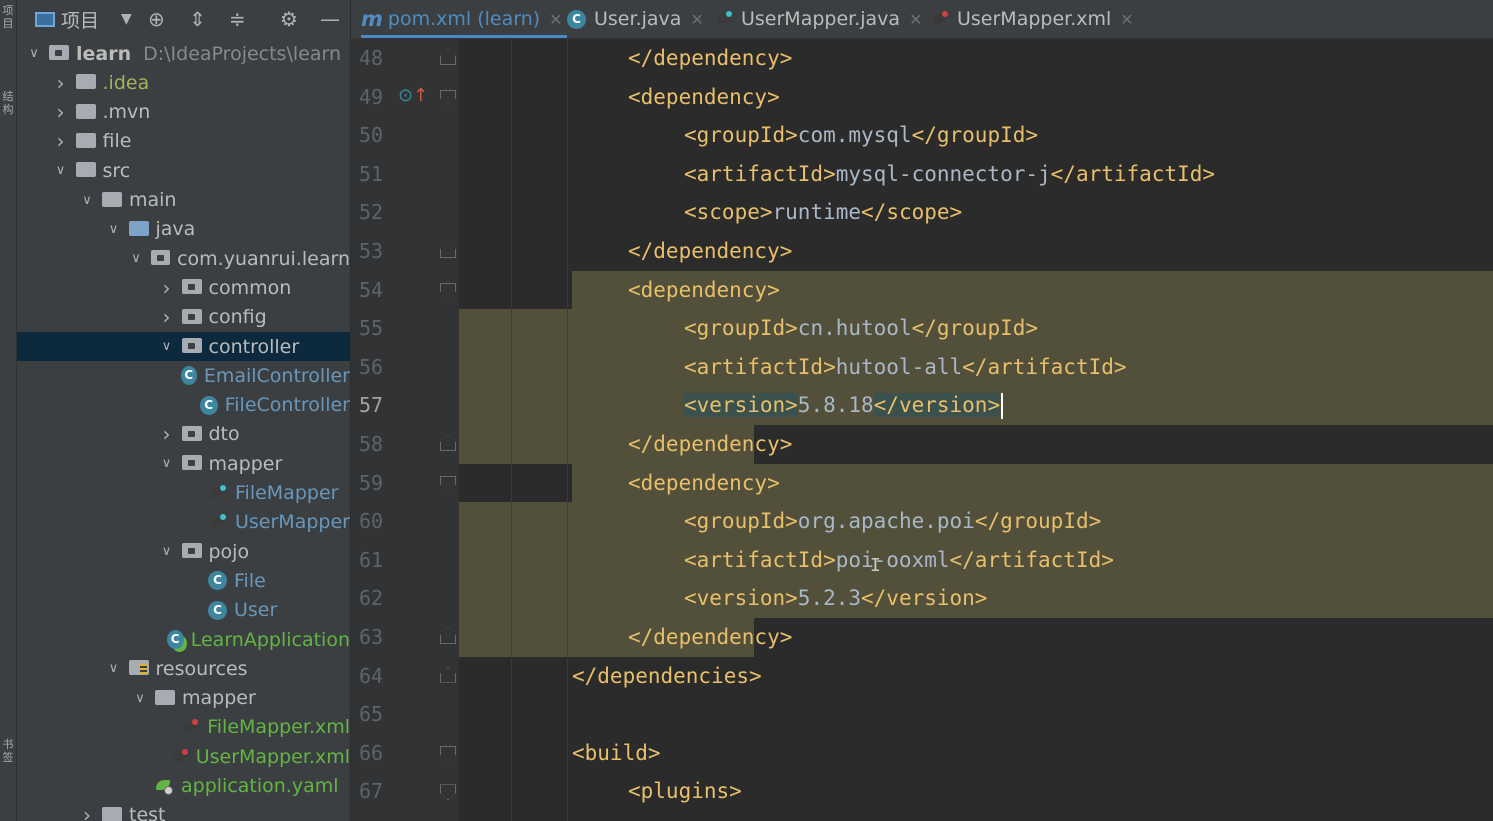 The image size is (1493, 821). What do you see at coordinates (183, 229) in the screenshot?
I see `tree-item-java: ∨ java` at bounding box center [183, 229].